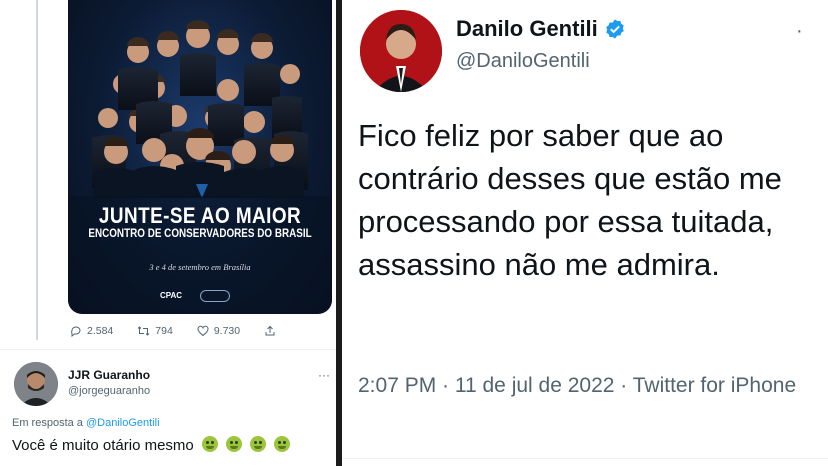 Image resolution: width=828 pixels, height=466 pixels. Describe the element at coordinates (100, 331) in the screenshot. I see `reply-count: 2.584` at that location.